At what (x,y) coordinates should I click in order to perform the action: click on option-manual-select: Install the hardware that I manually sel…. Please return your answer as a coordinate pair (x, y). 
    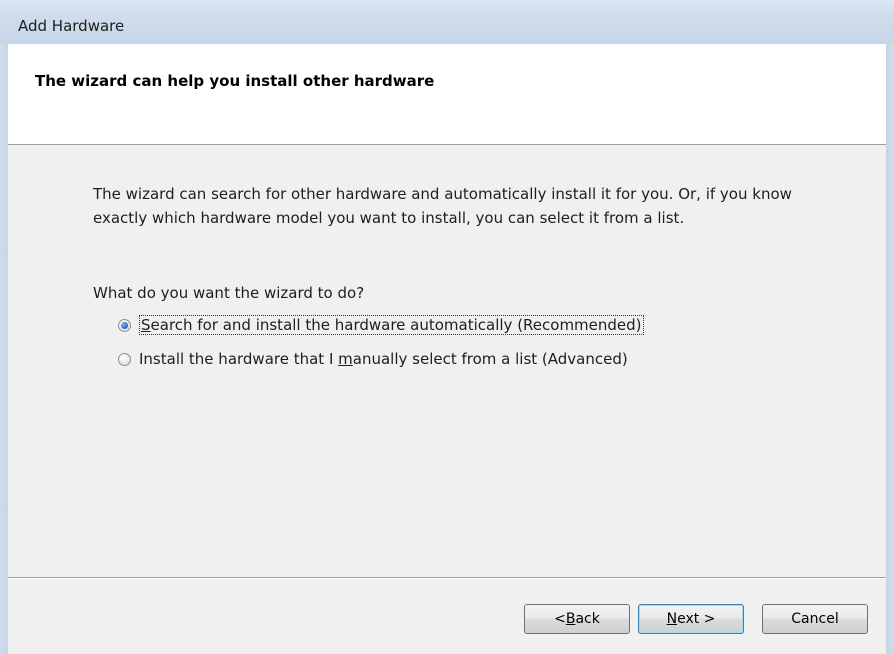
    Looking at the image, I should click on (373, 359).